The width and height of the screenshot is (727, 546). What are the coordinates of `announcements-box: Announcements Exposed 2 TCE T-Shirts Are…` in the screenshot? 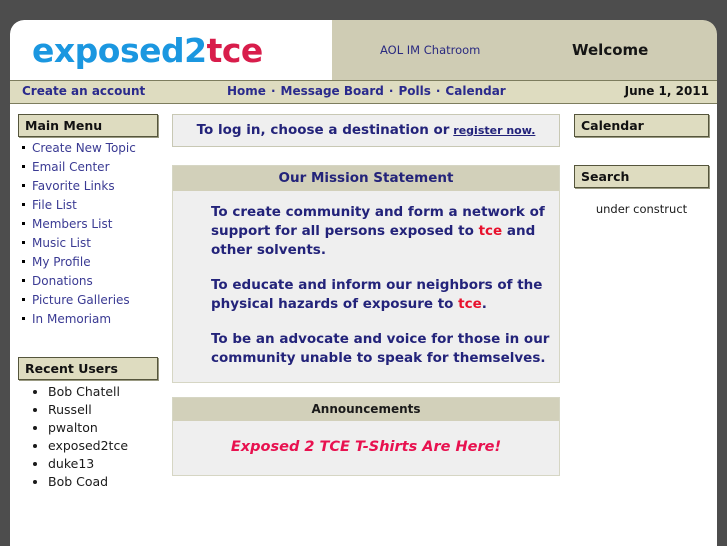 It's located at (366, 436).